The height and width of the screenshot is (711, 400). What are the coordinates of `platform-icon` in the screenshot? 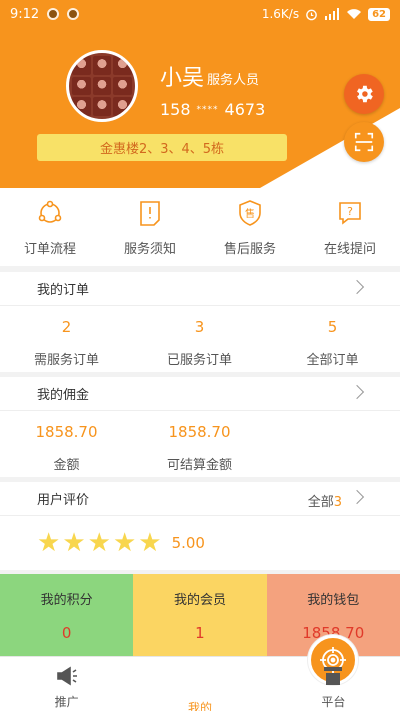 It's located at (333, 676).